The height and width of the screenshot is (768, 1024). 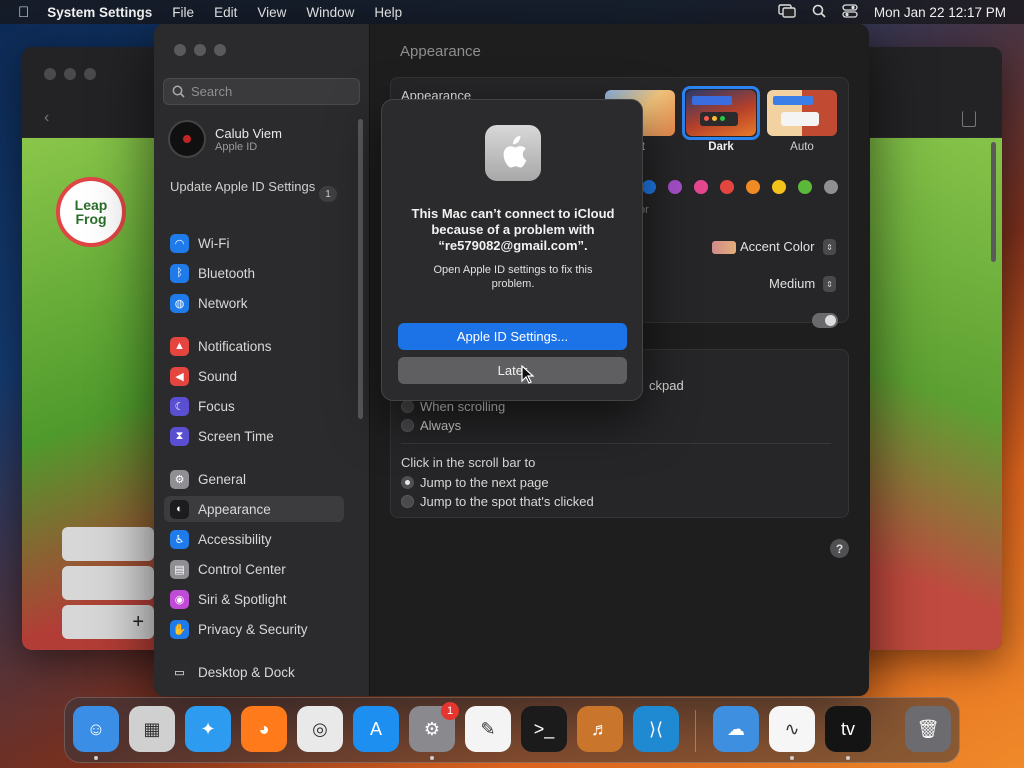 What do you see at coordinates (254, 243) in the screenshot?
I see `sidebar-item-wi-fi: ◠ Wi-Fi` at bounding box center [254, 243].